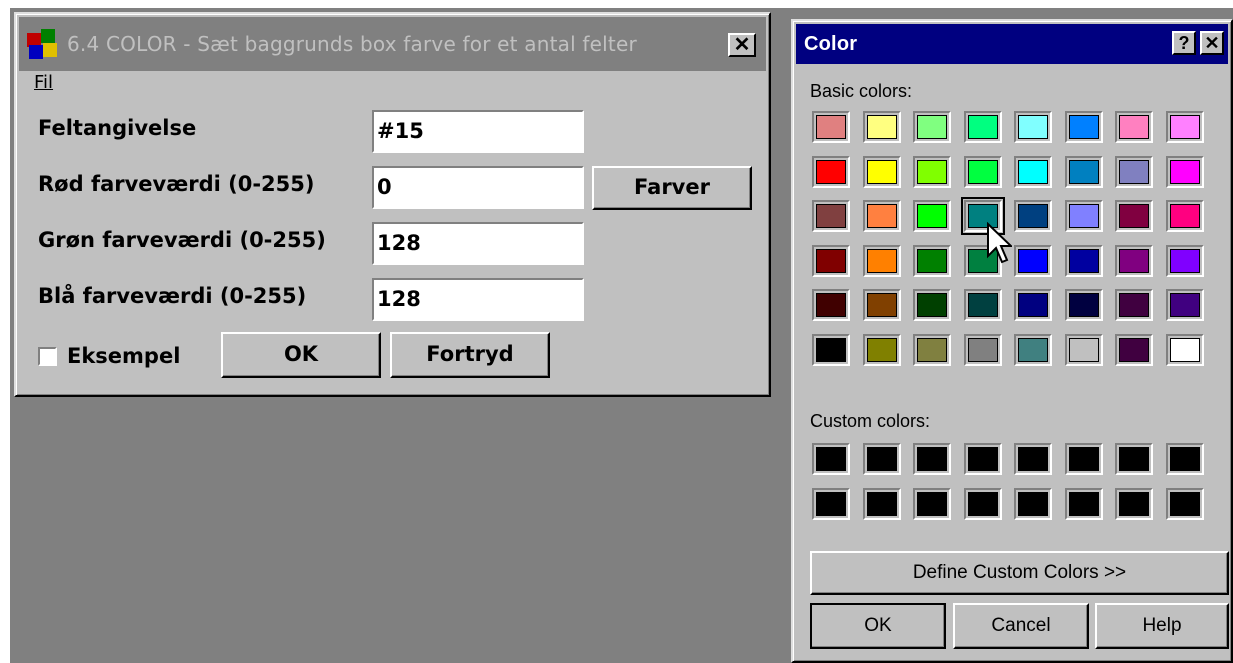 The width and height of the screenshot is (1233, 663). I want to click on farver-button: Farver, so click(672, 188).